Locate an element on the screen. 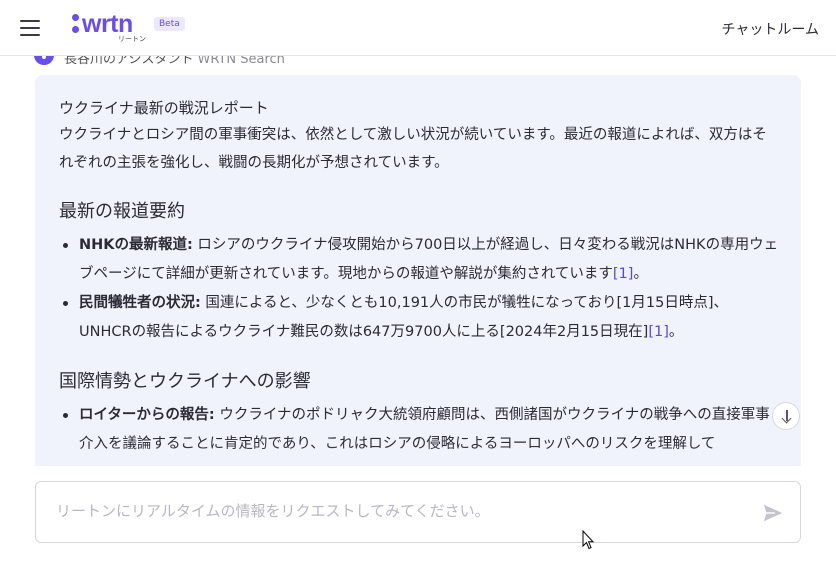  bullet-label: NHKの最新報道: is located at coordinates (136, 245).